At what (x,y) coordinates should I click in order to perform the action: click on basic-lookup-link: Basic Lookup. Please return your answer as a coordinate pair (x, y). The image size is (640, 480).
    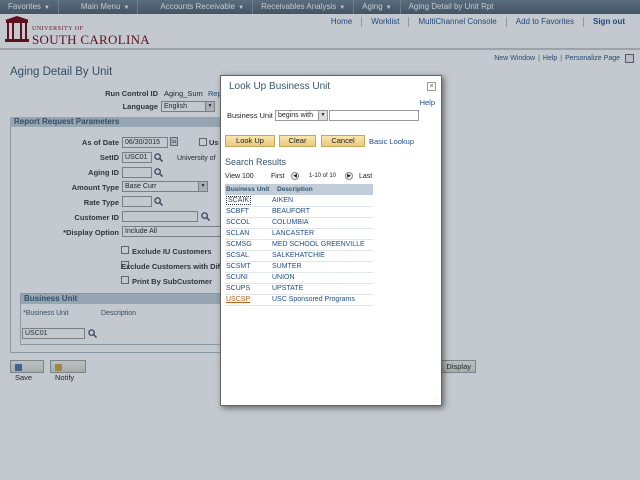
    Looking at the image, I should click on (391, 141).